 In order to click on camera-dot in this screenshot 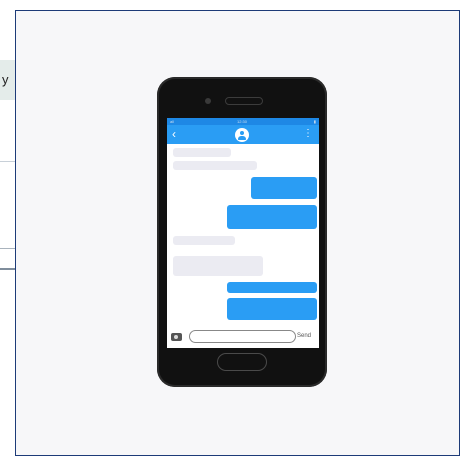, I will do `click(208, 101)`.